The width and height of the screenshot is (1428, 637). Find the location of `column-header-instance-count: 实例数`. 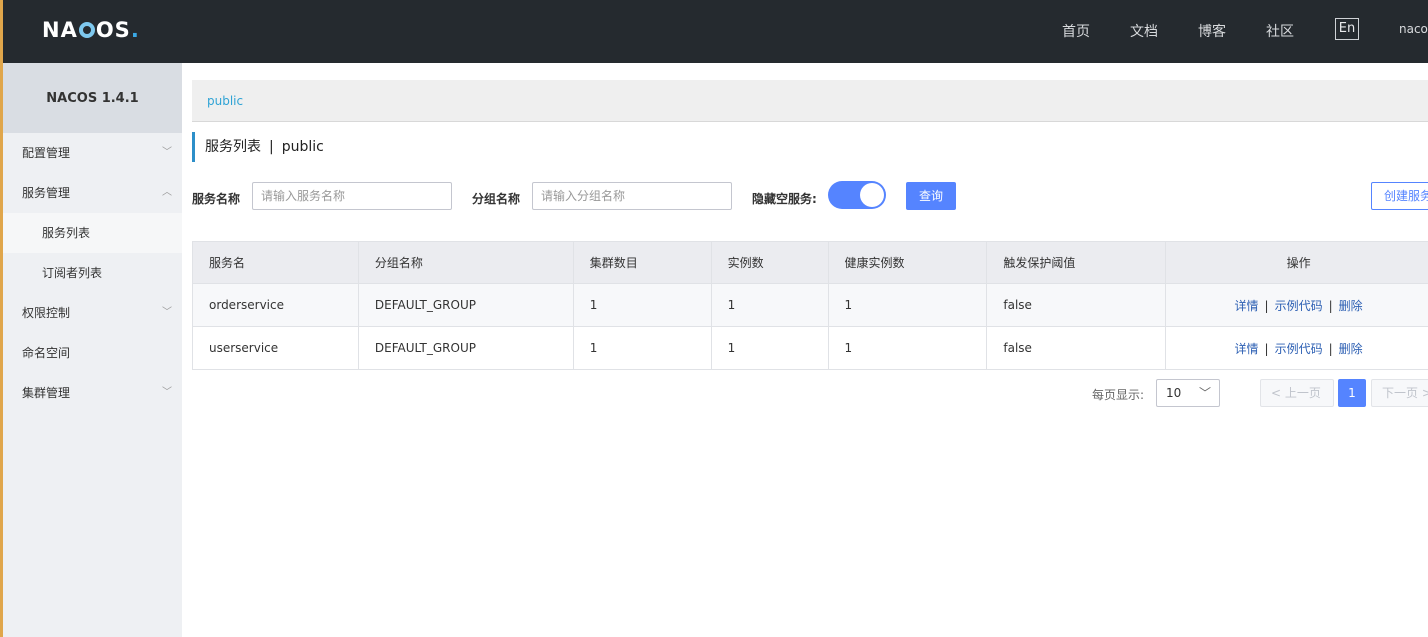

column-header-instance-count: 实例数 is located at coordinates (769, 262).